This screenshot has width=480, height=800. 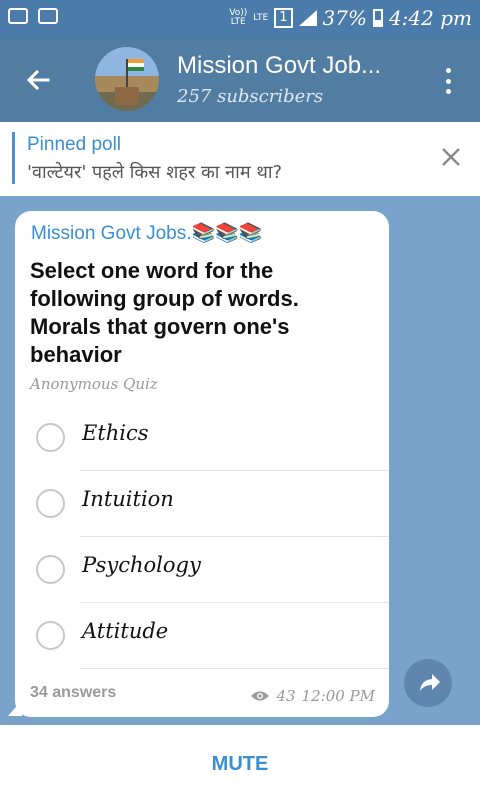 I want to click on option-label: Intuition, so click(x=128, y=499).